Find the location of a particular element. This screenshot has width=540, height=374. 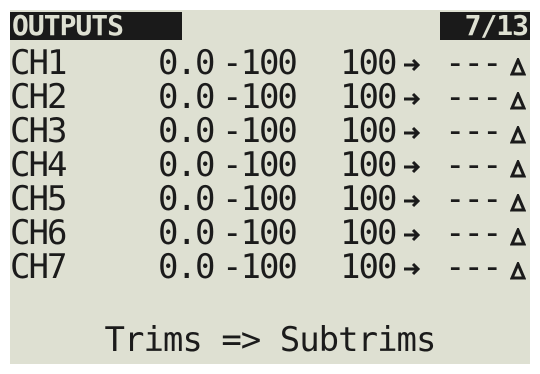

channel-row: CH5 0.0 -100 100 --- is located at coordinates (270, 199).